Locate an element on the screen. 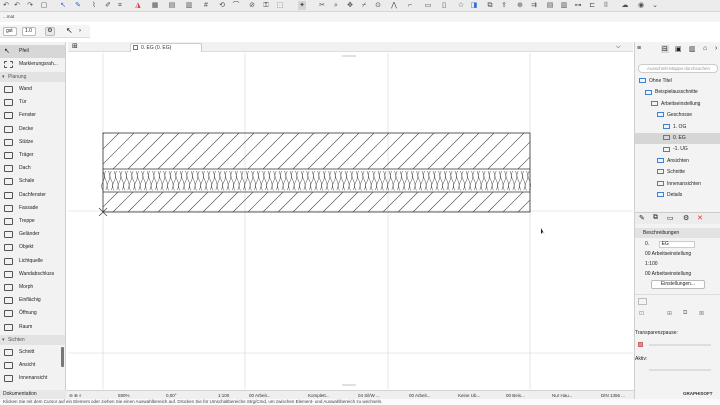 The height and width of the screenshot is (405, 720). tree-item: Arbeitseinstellung is located at coordinates (677, 104).